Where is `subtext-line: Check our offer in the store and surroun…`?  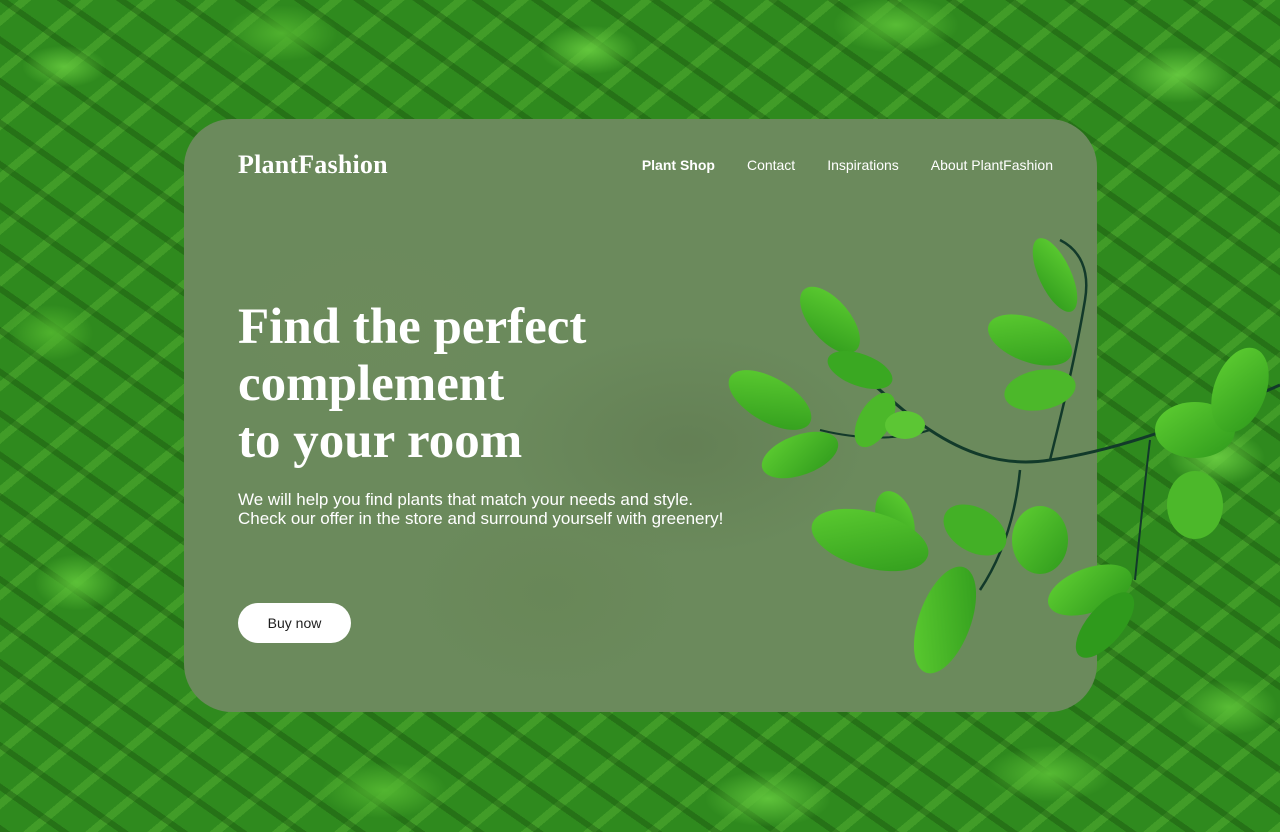 subtext-line: Check our offer in the store and surroun… is located at coordinates (481, 518).